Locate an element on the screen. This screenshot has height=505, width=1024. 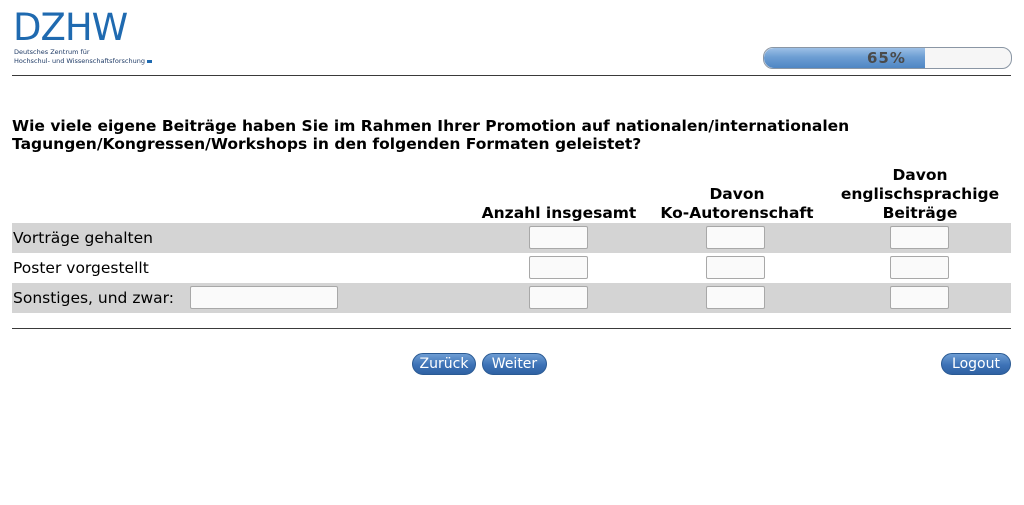
other-total-input is located at coordinates (558, 297).